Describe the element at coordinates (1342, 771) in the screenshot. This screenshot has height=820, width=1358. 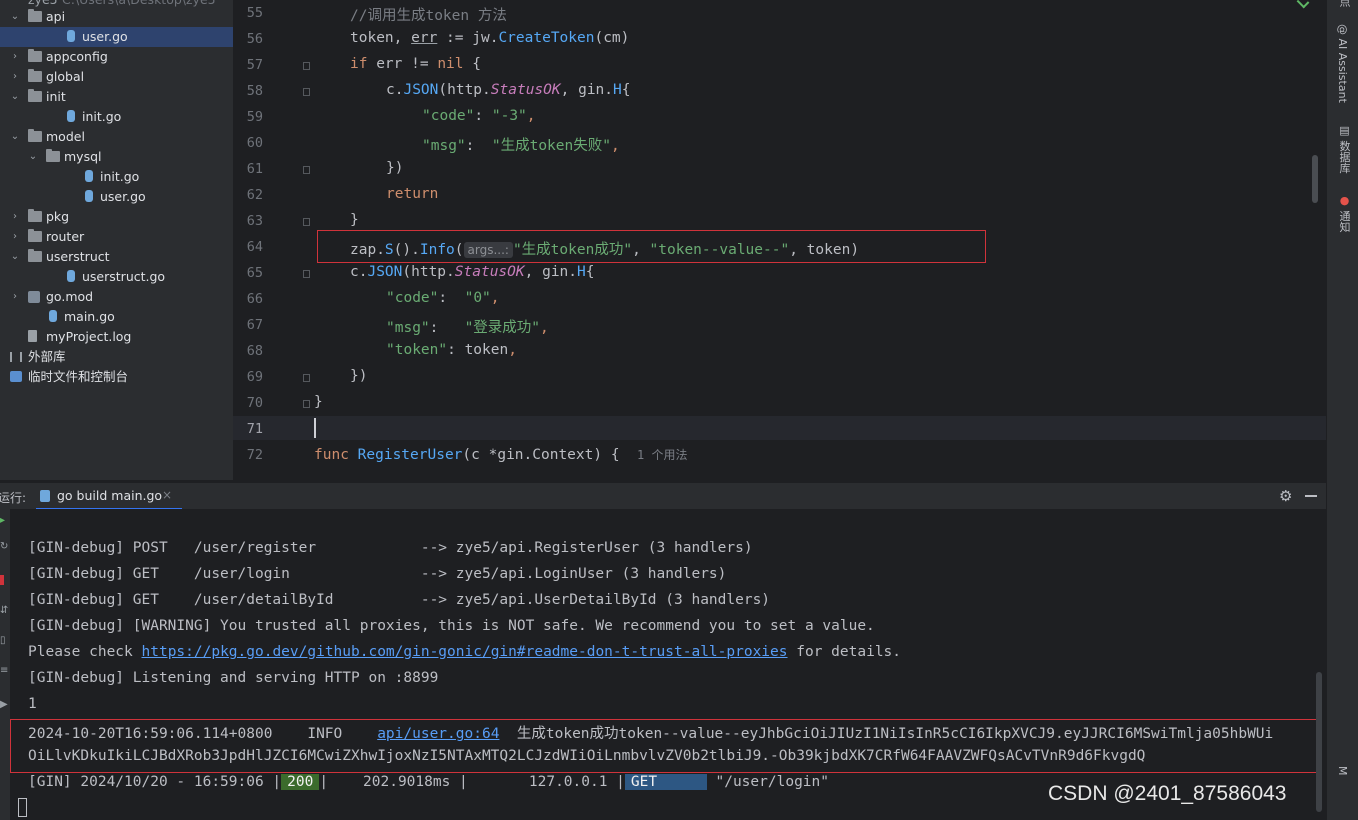
I see `m-tab: M` at that location.